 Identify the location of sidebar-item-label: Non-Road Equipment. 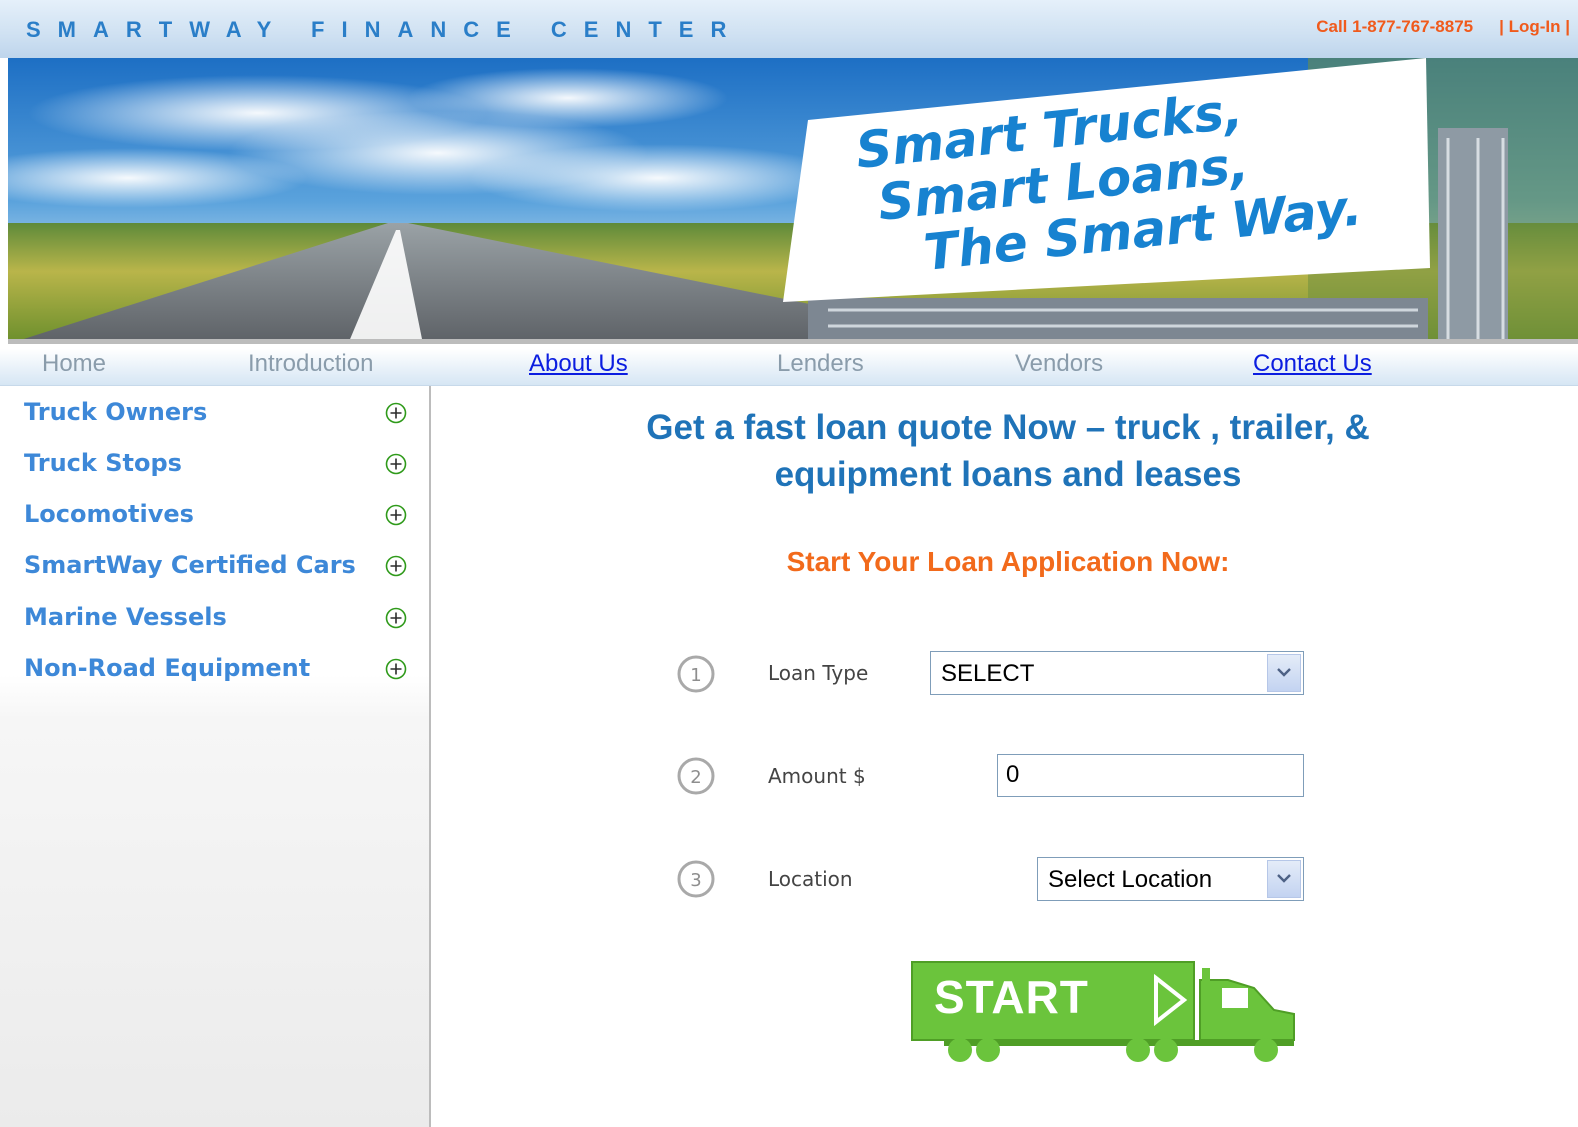
(167, 668).